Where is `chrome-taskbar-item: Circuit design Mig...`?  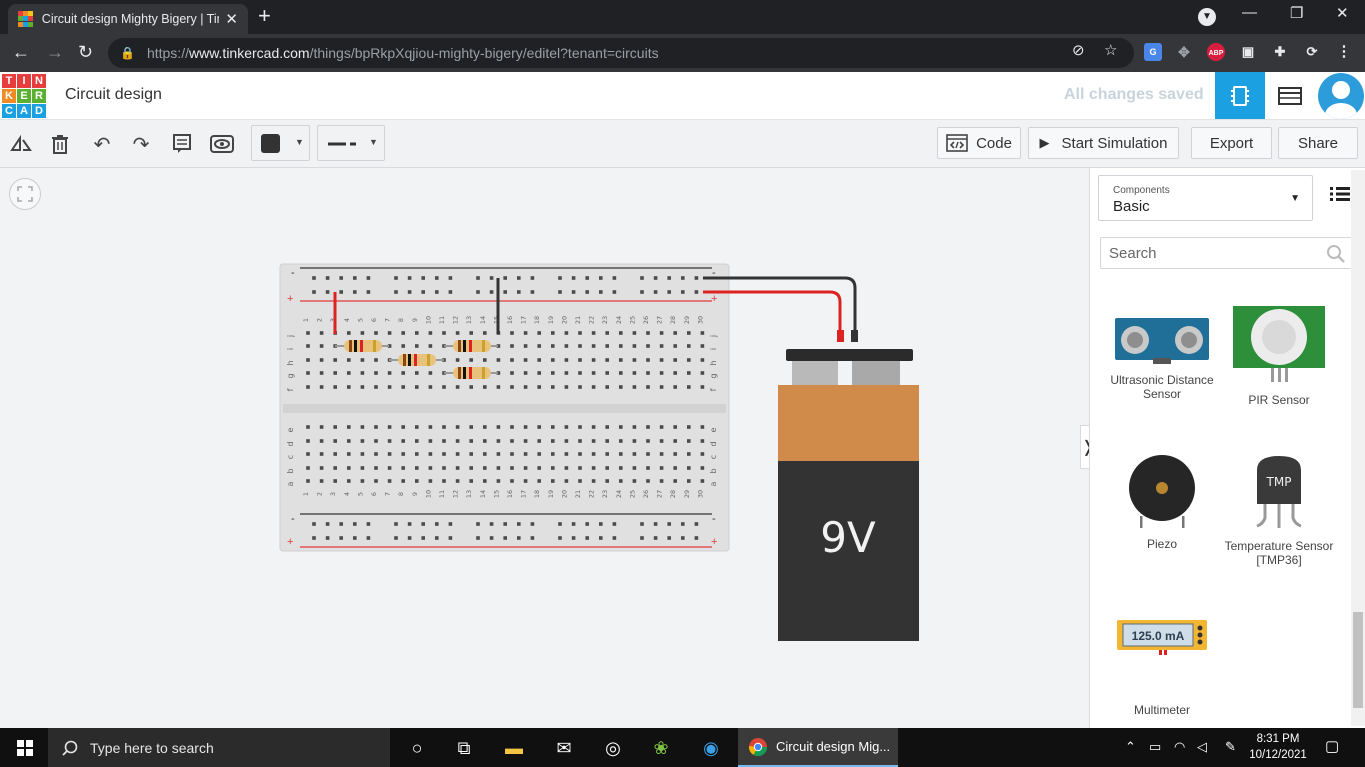 chrome-taskbar-item: Circuit design Mig... is located at coordinates (818, 747).